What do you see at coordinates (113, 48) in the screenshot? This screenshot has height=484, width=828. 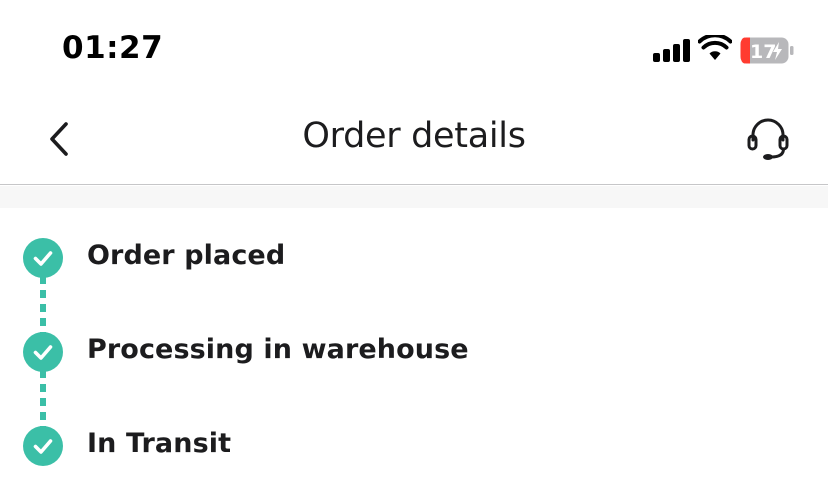 I see `status-time: 01:27` at bounding box center [113, 48].